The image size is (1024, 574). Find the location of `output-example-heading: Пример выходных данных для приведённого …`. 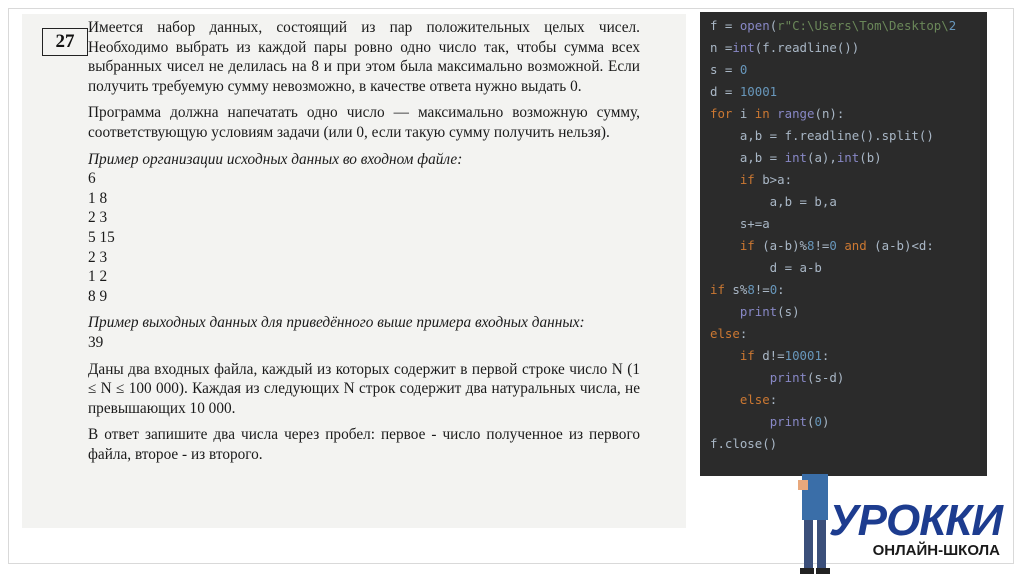

output-example-heading: Пример выходных данных для приведённого … is located at coordinates (336, 323).